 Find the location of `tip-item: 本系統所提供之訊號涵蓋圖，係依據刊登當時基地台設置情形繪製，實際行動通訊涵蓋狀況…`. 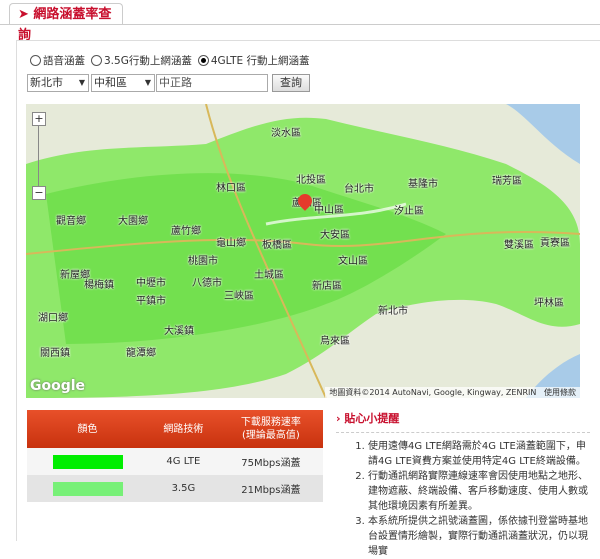

tip-item: 本系統所提供之訊號涵蓋圖，係依據刊登當時基地台設置情形繪製，實際行動通訊涵蓋狀況… is located at coordinates (479, 536).